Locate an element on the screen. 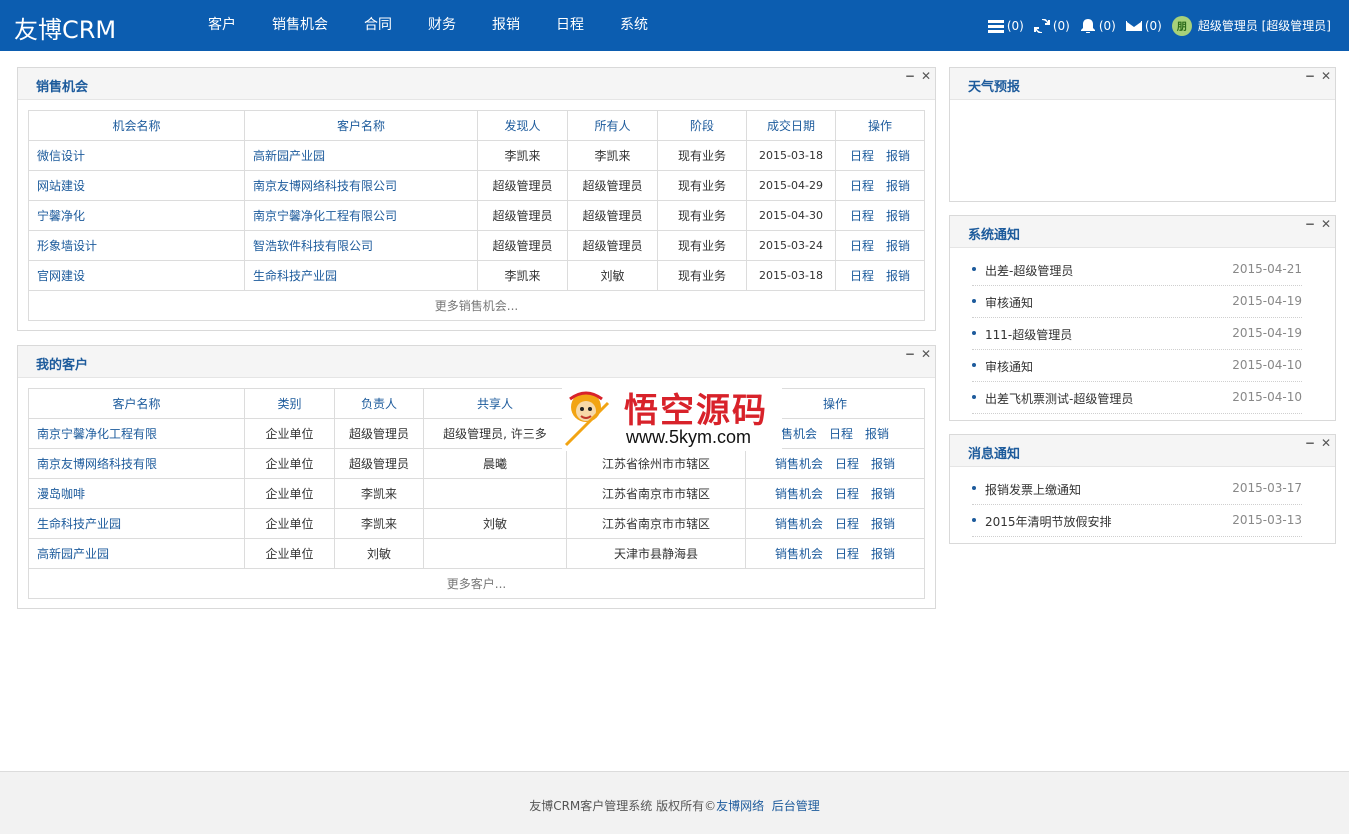 This screenshot has width=1349, height=834. notice-title: 出差飞机票测试-超级管理员 is located at coordinates (1059, 398).